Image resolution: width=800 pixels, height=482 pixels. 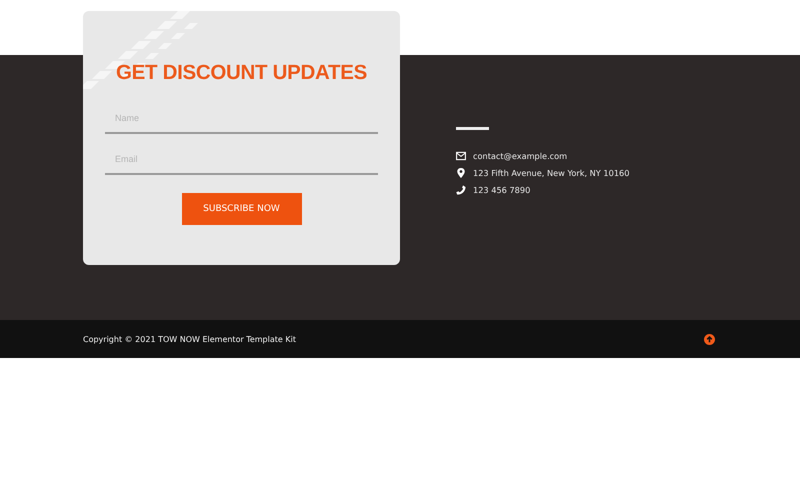 What do you see at coordinates (551, 173) in the screenshot?
I see `contact-text: 123 Fifth Avenue, New York, NY 10160` at bounding box center [551, 173].